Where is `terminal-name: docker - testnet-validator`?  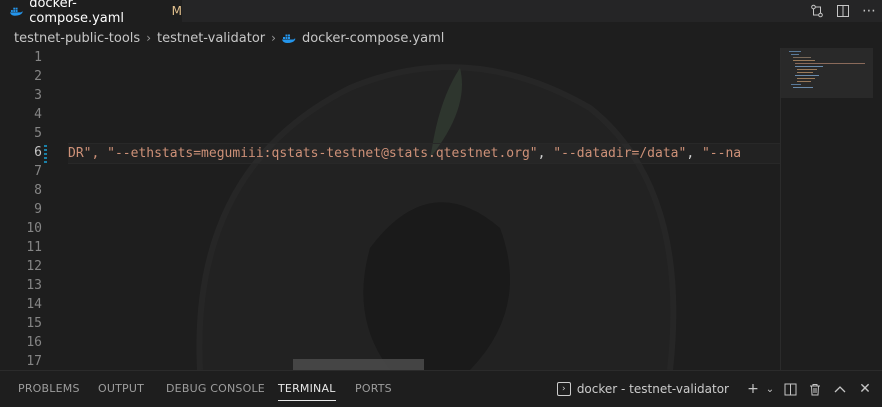 terminal-name: docker - testnet-validator is located at coordinates (652, 389).